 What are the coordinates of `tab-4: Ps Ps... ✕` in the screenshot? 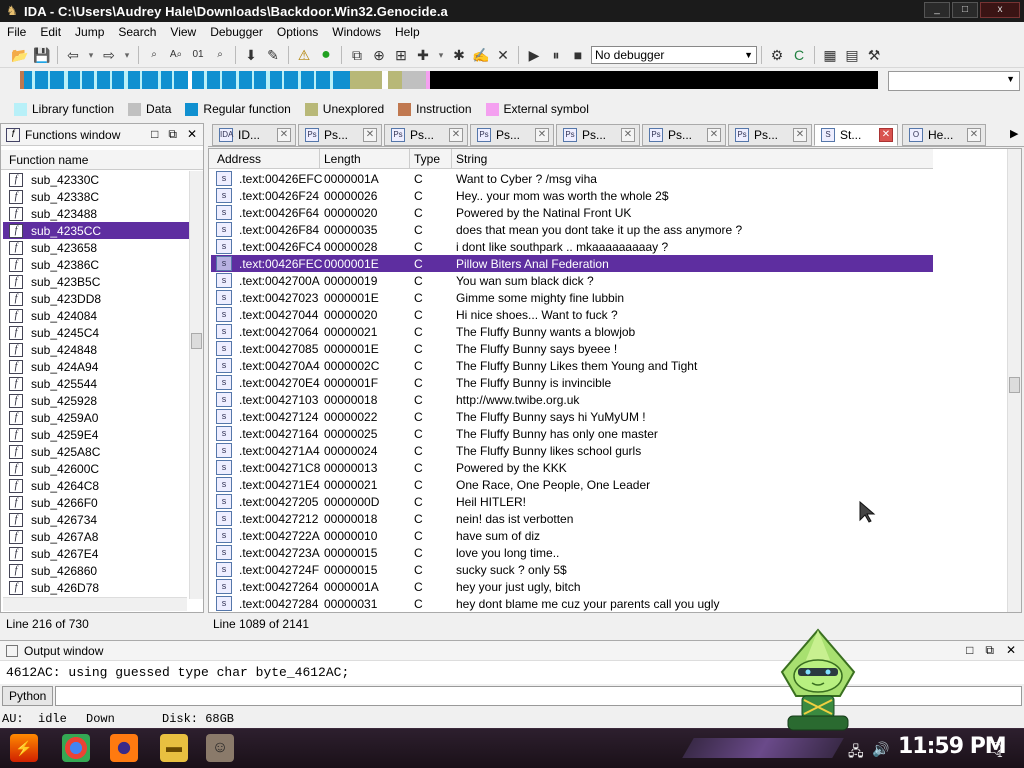 It's located at (598, 135).